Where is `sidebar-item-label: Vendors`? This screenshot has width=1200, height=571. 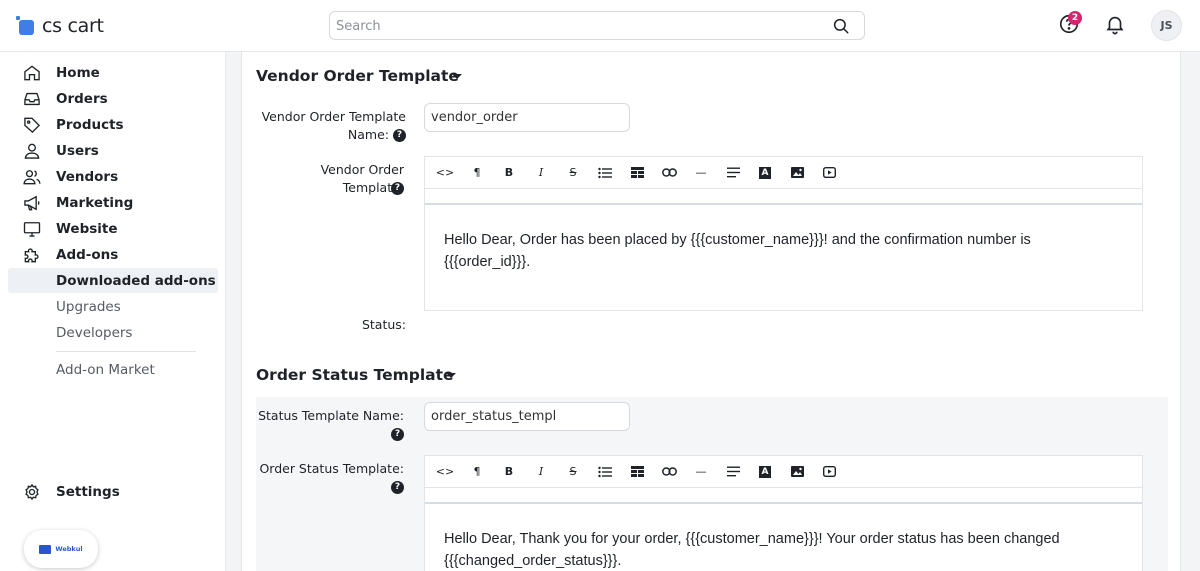 sidebar-item-label: Vendors is located at coordinates (87, 176).